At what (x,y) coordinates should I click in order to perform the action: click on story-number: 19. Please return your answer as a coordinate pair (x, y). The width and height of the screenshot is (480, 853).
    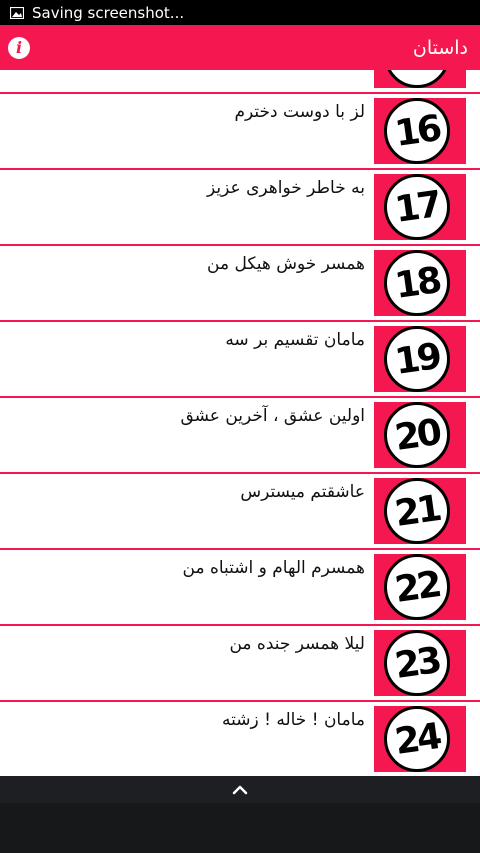
    Looking at the image, I should click on (417, 359).